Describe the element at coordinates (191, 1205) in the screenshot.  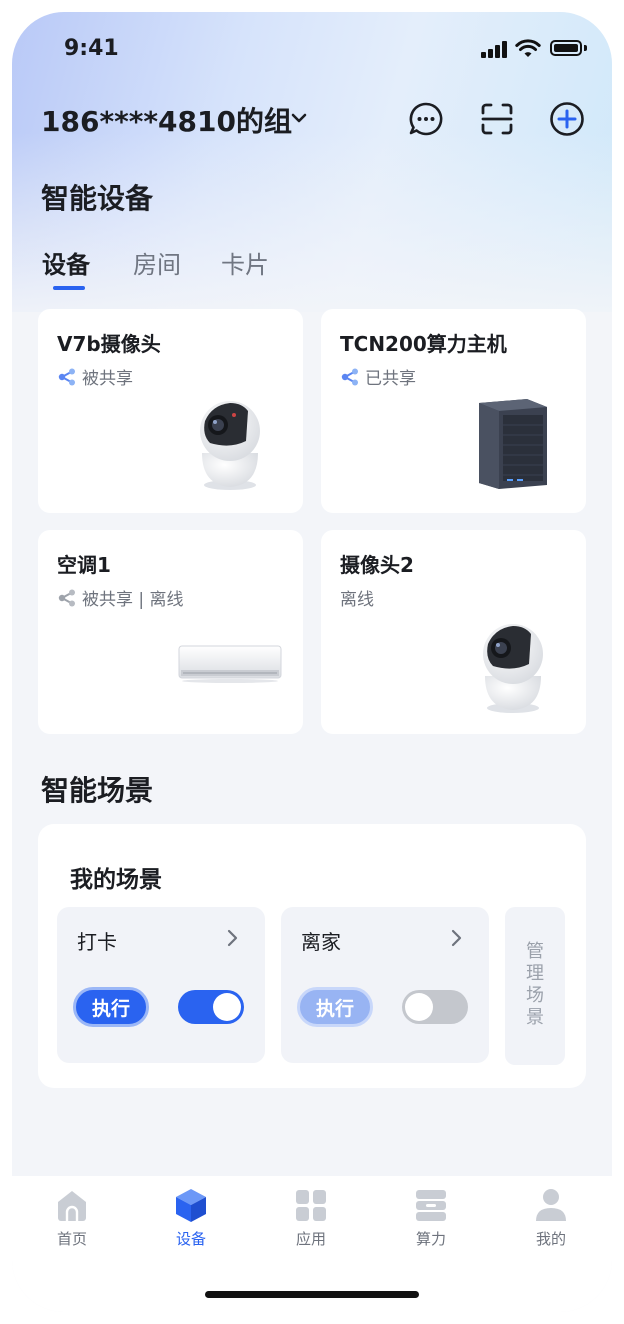
I see `cube-icon` at that location.